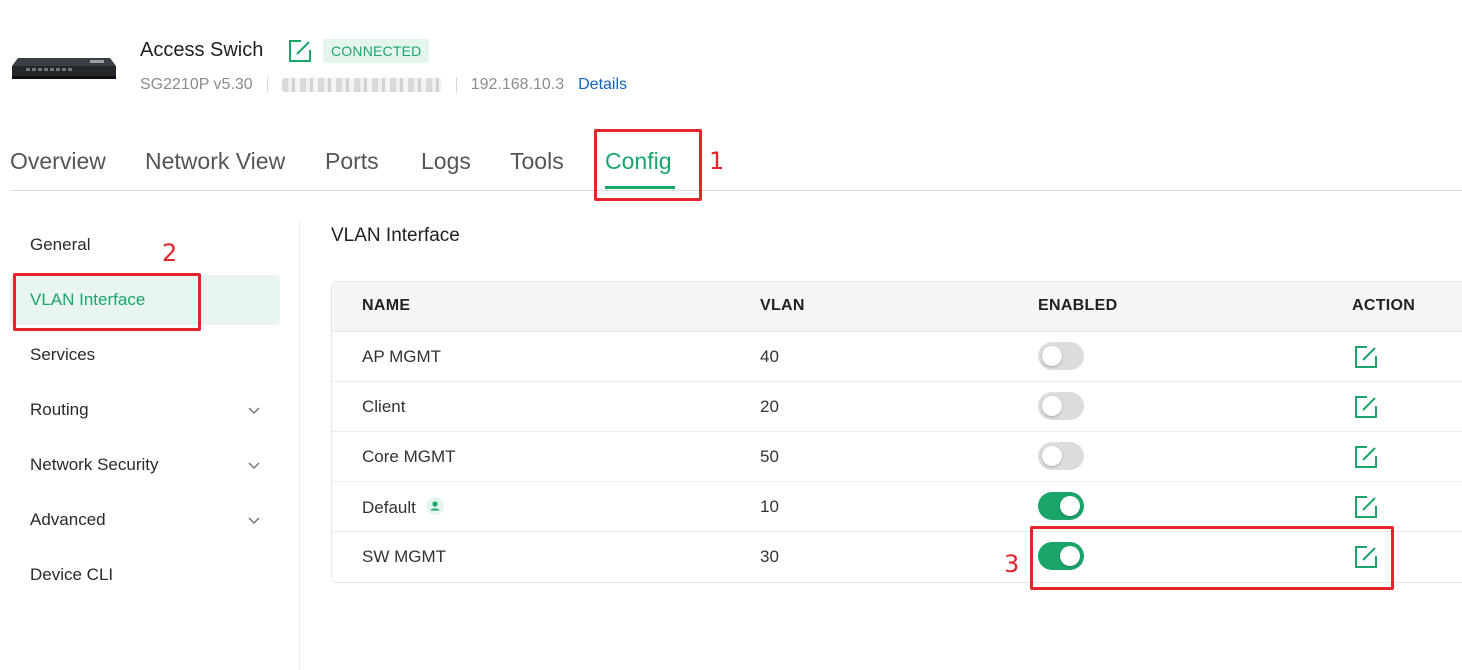 The width and height of the screenshot is (1462, 670). What do you see at coordinates (215, 161) in the screenshot?
I see `tab-network-view: Network View` at bounding box center [215, 161].